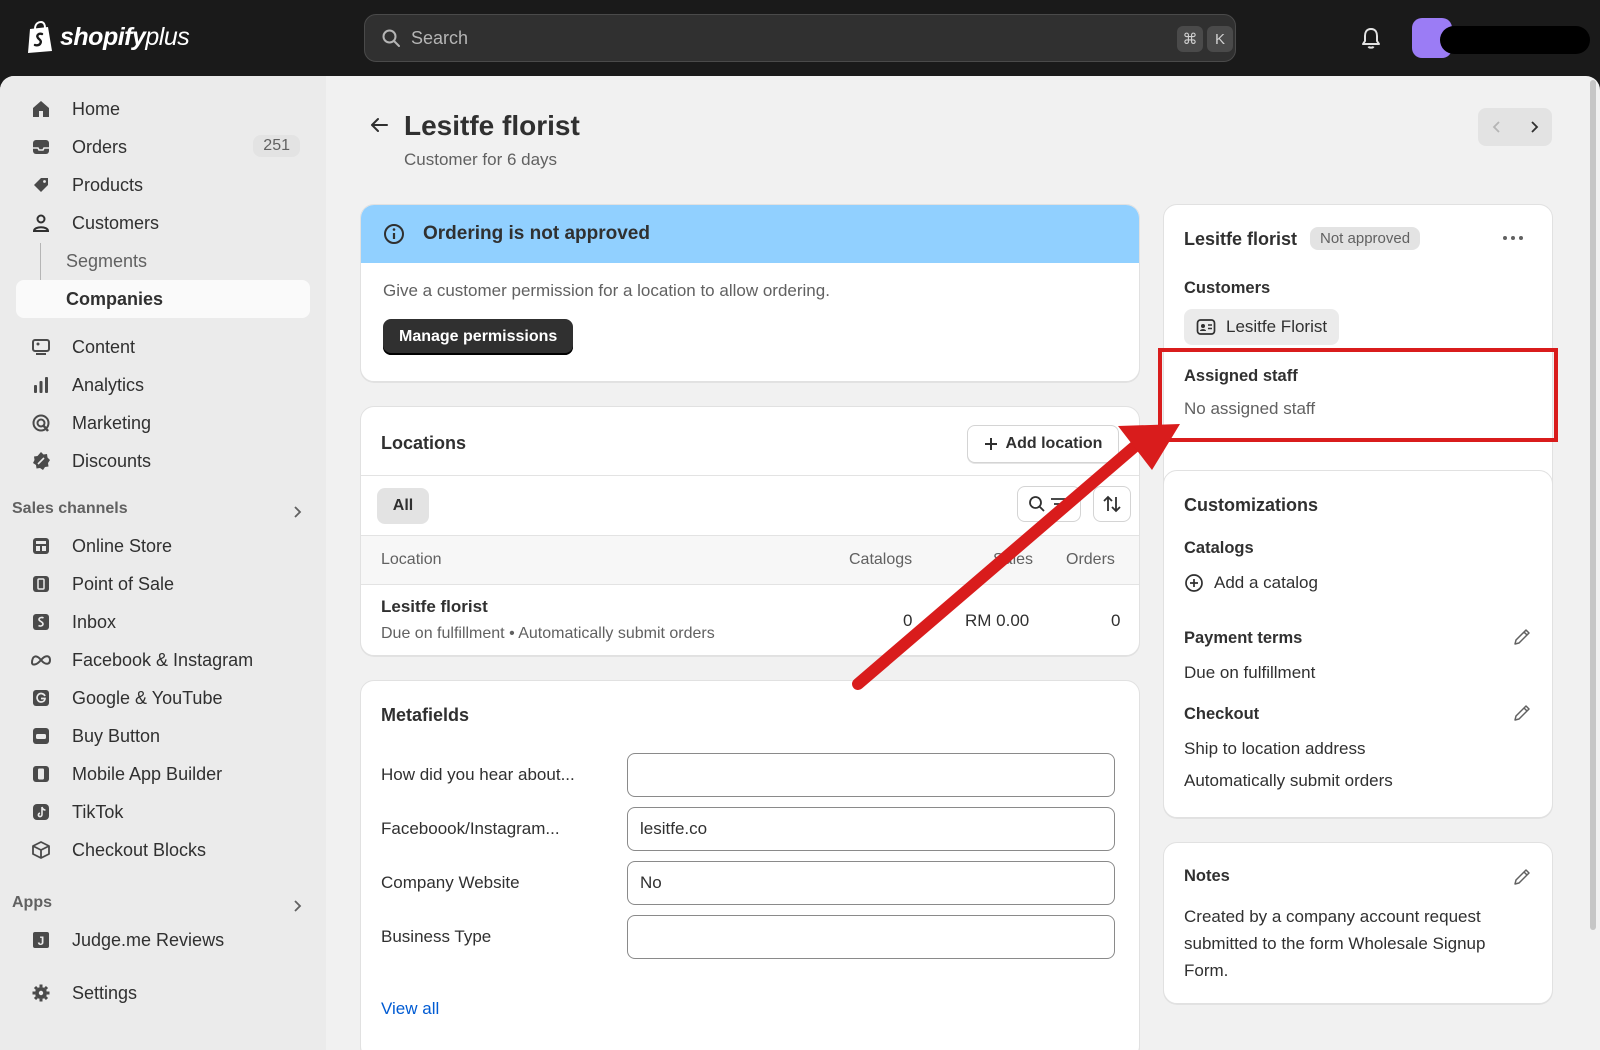 The width and height of the screenshot is (1600, 1050). I want to click on plus-circle-icon, so click(1194, 583).